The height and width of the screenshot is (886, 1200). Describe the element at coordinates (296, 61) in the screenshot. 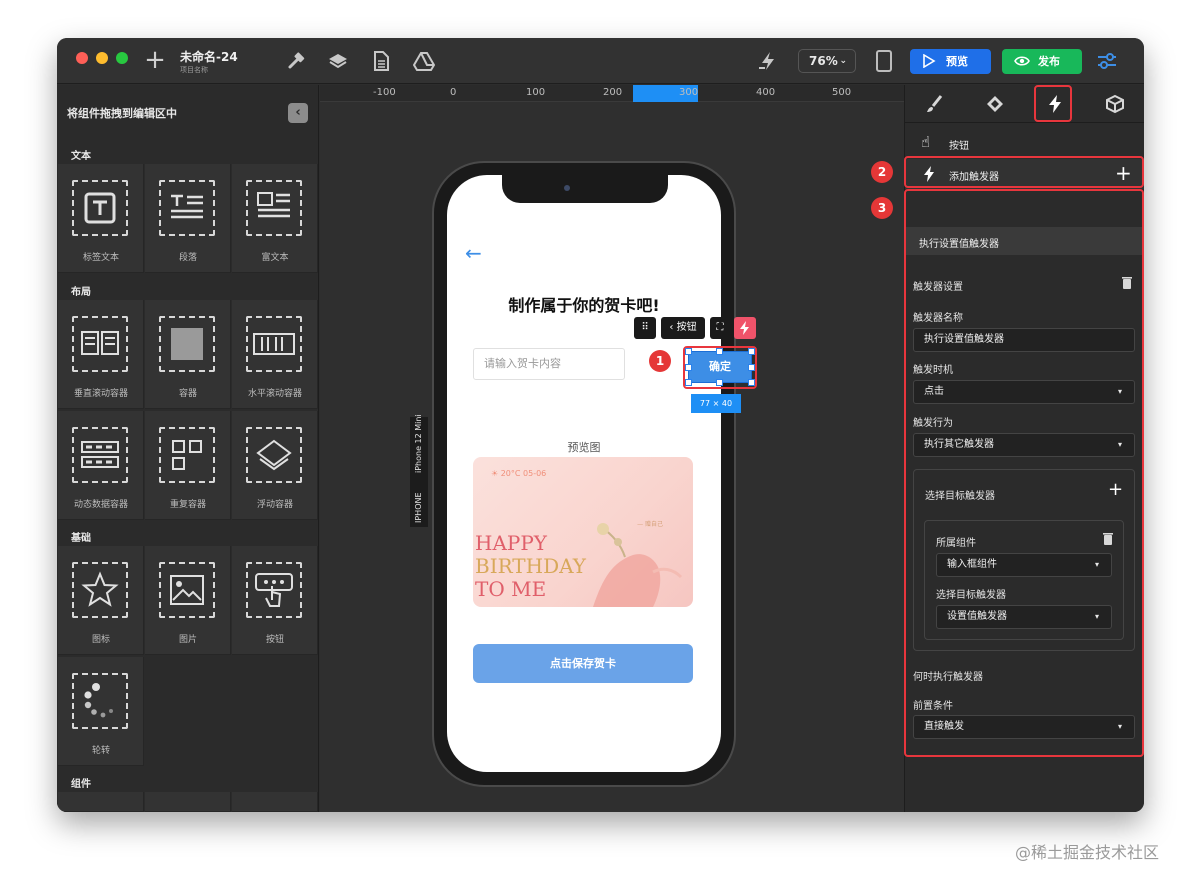

I see `hammer-icon` at that location.